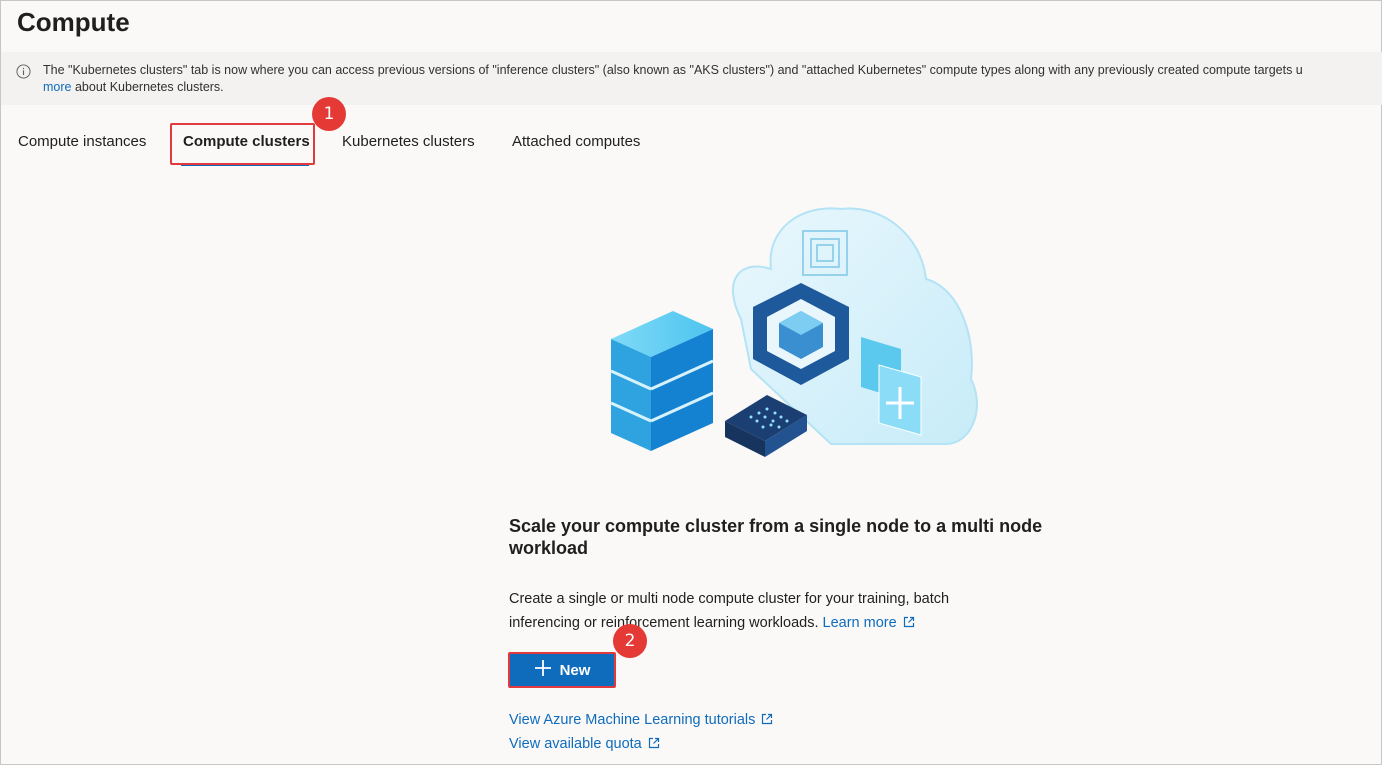 The image size is (1382, 765). Describe the element at coordinates (73, 22) in the screenshot. I see `page-title: Compute` at that location.